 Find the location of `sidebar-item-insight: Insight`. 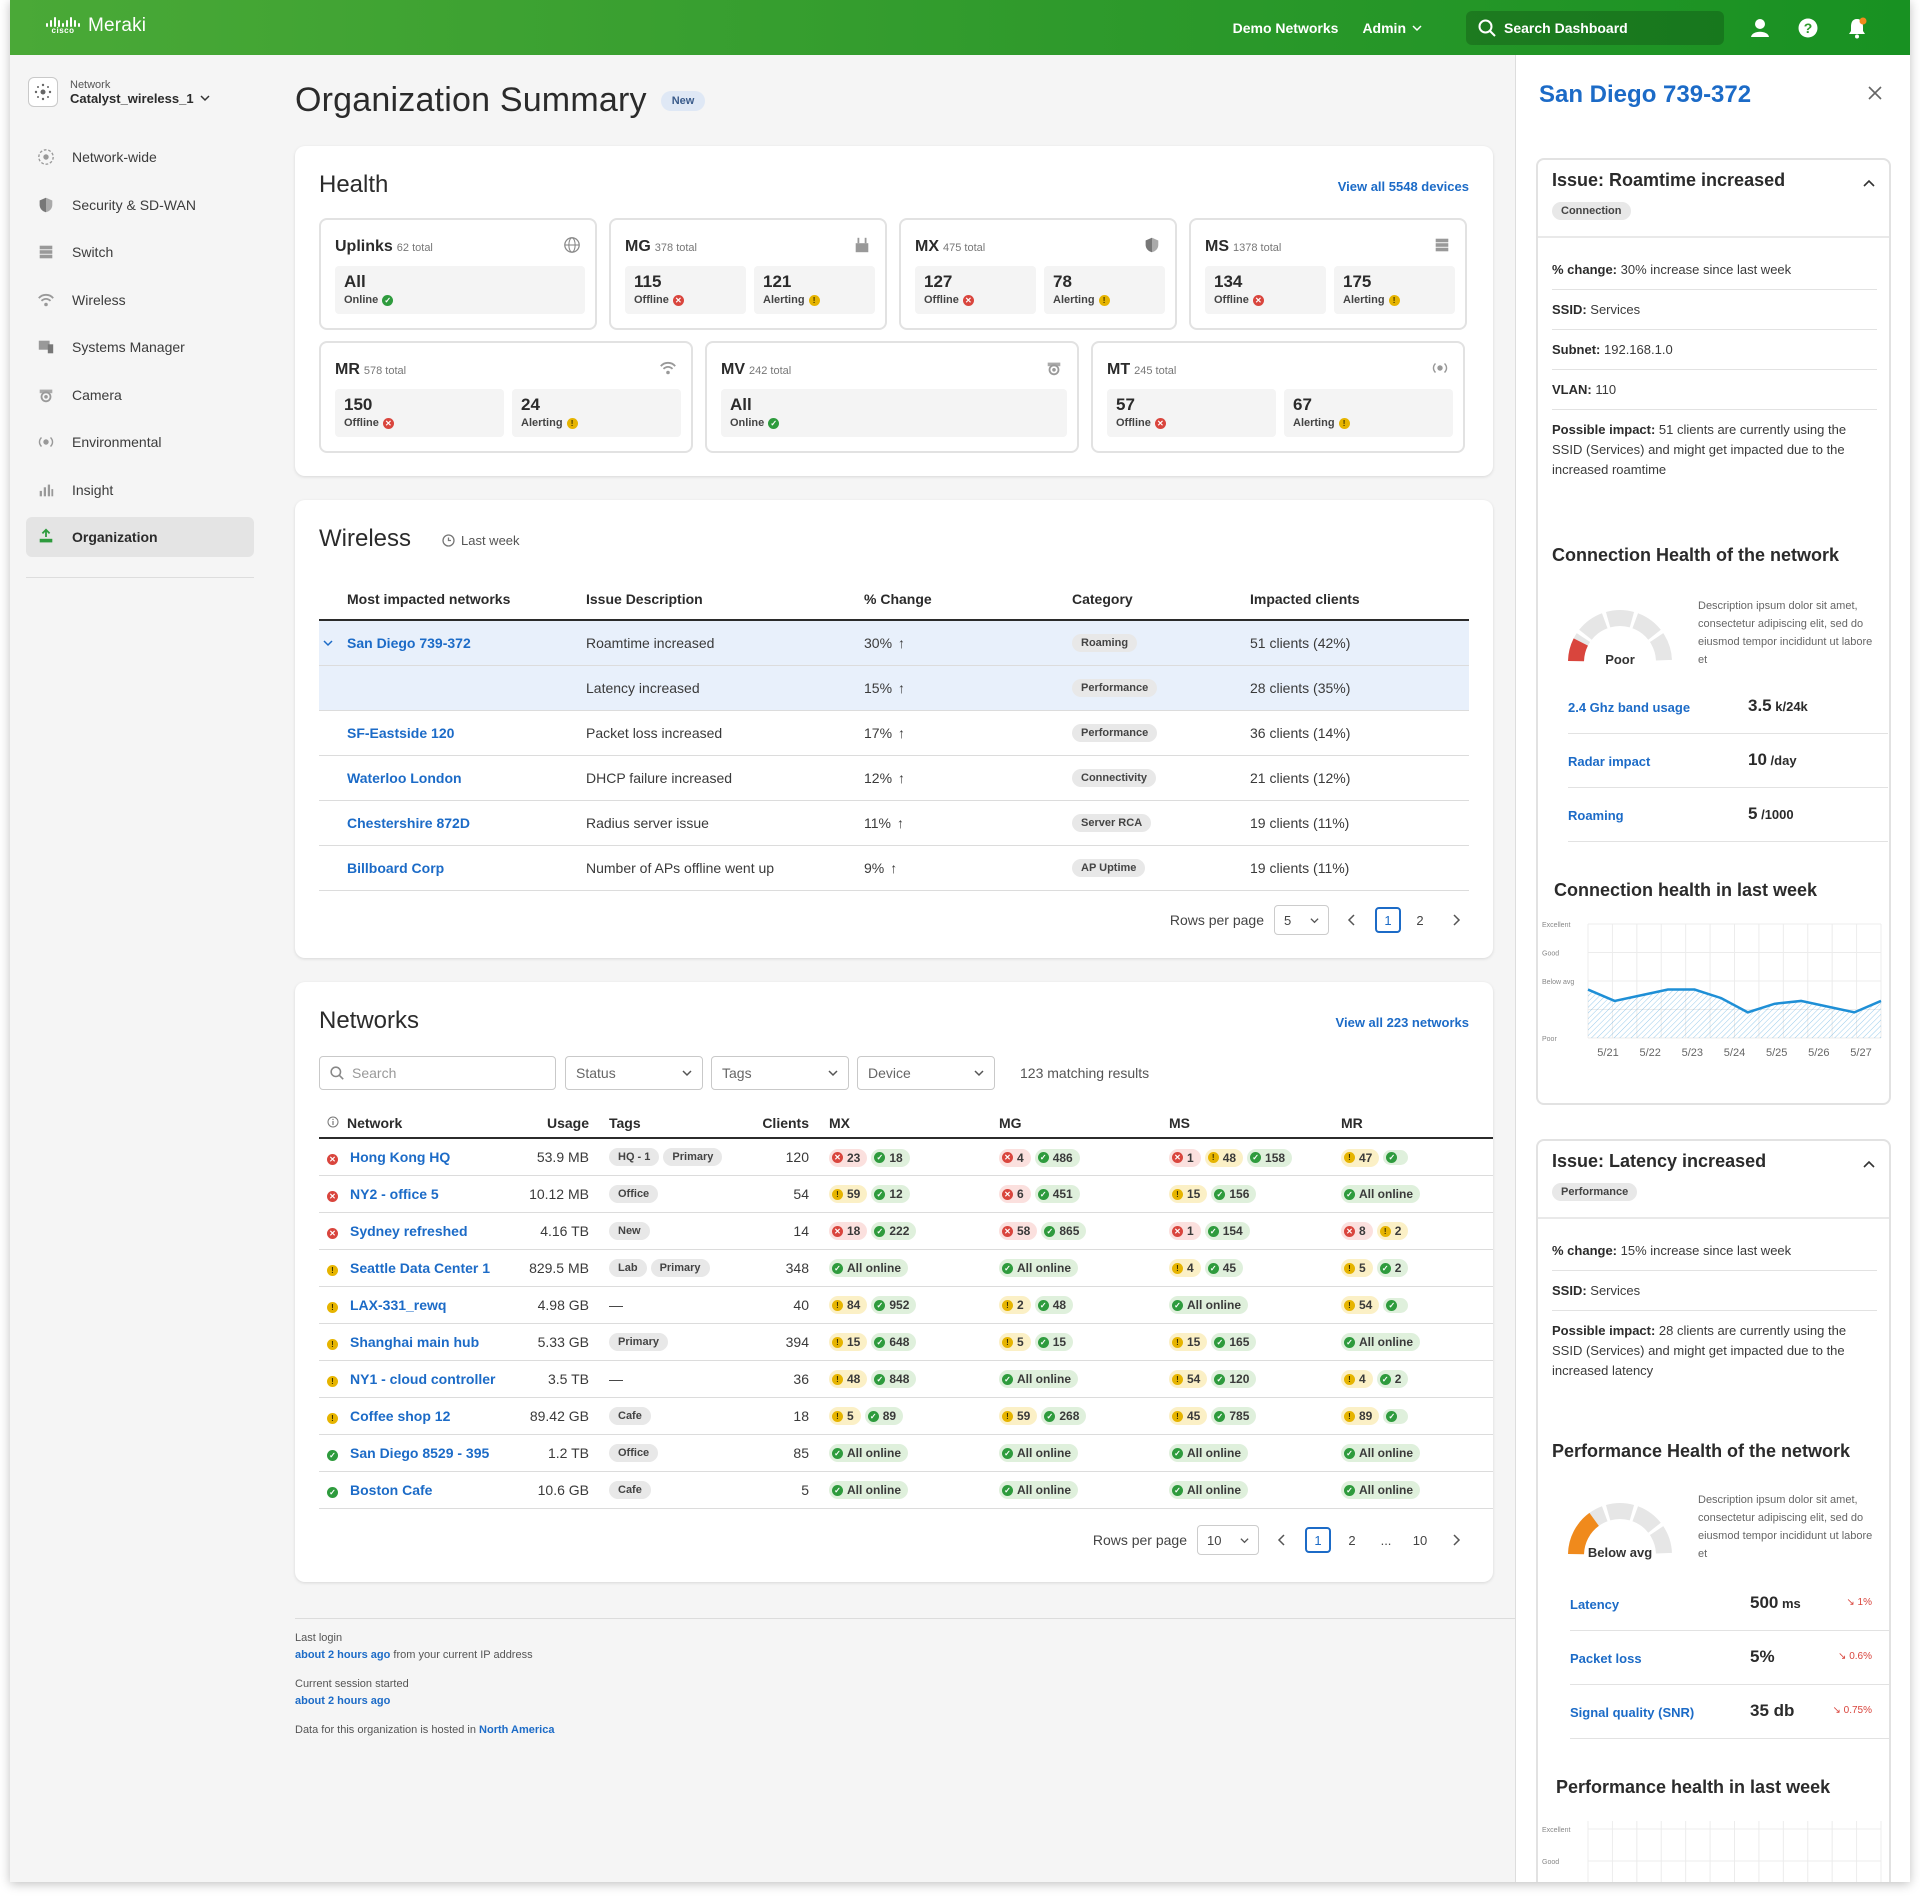

sidebar-item-insight: Insight is located at coordinates (140, 490).